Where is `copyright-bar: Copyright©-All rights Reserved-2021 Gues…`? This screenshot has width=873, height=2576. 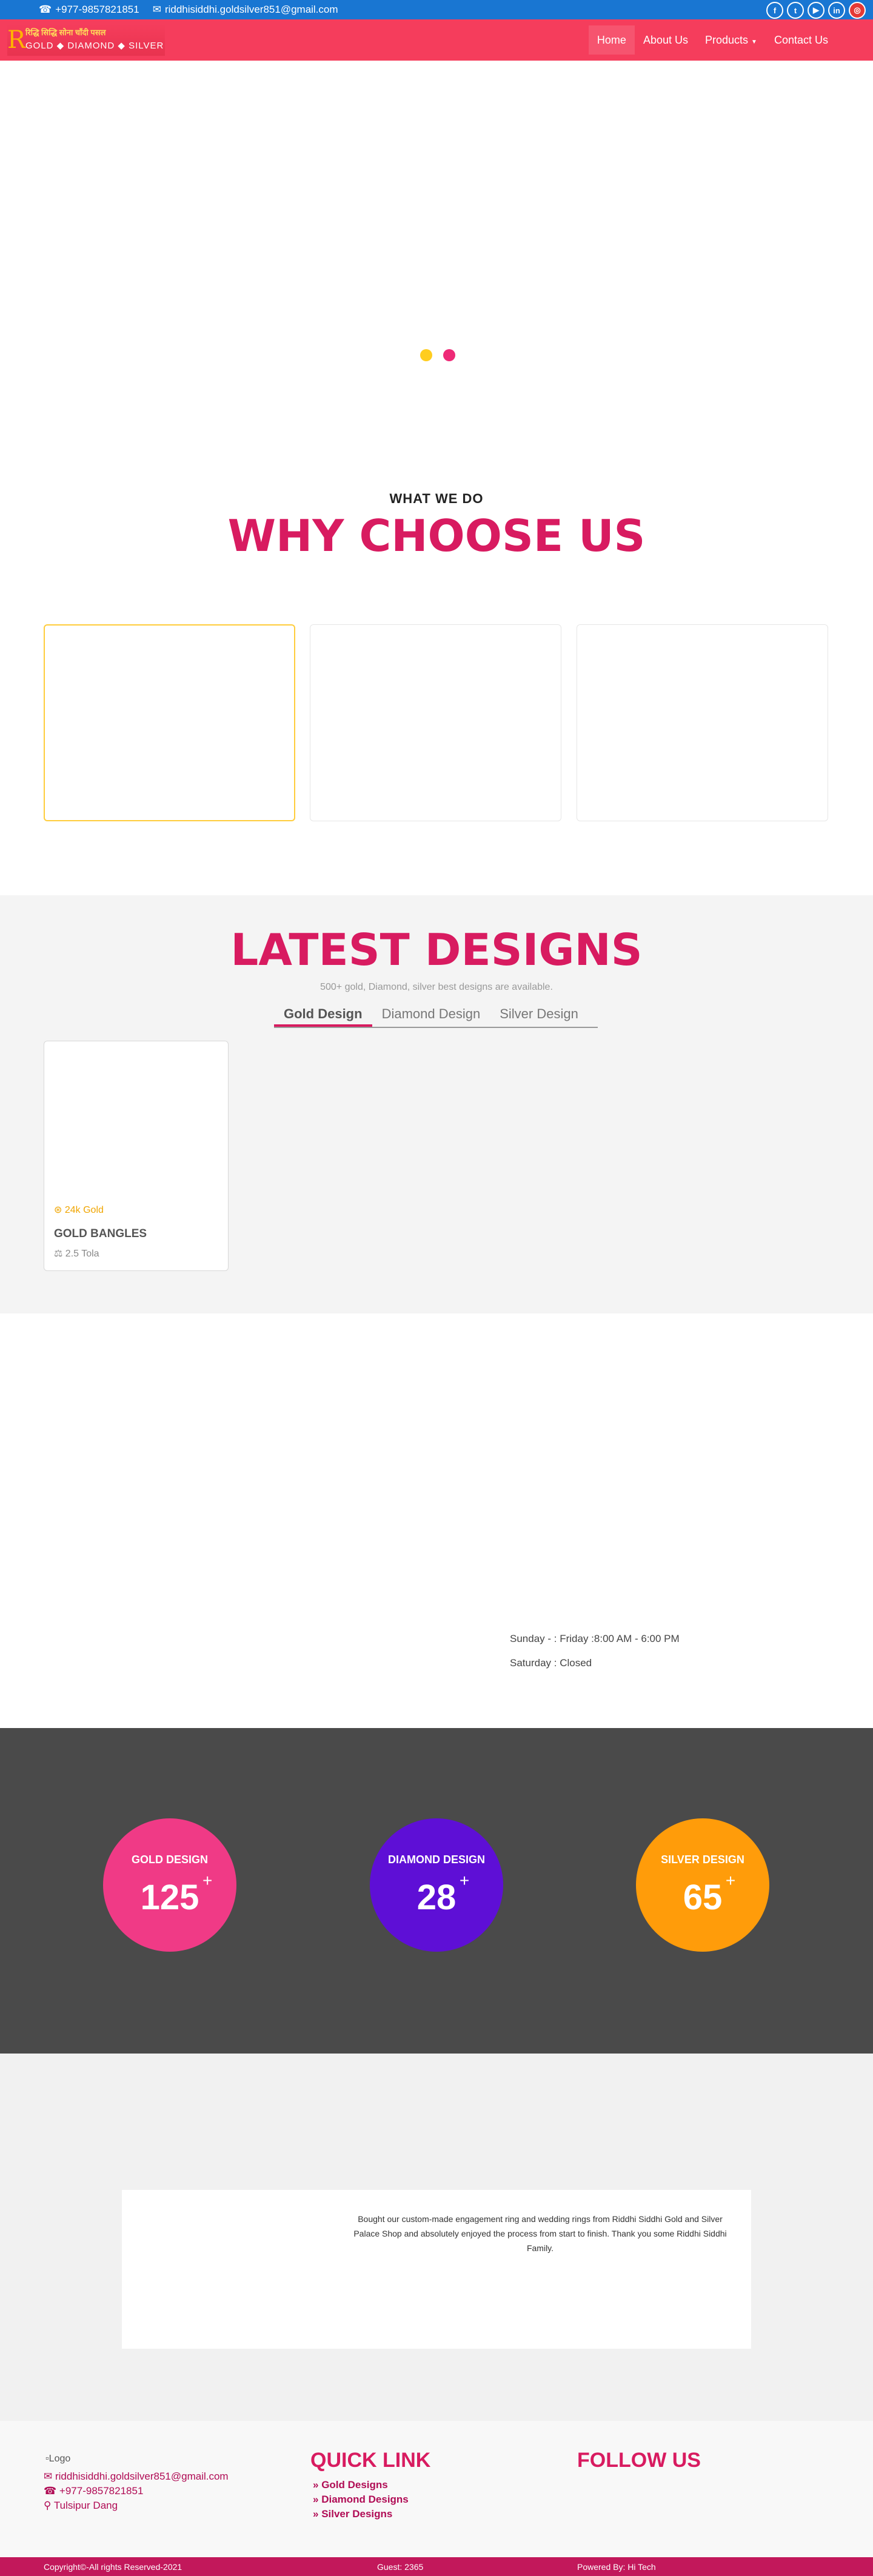
copyright-bar: Copyright©-All rights Reserved-2021 Gues… is located at coordinates (436, 2566).